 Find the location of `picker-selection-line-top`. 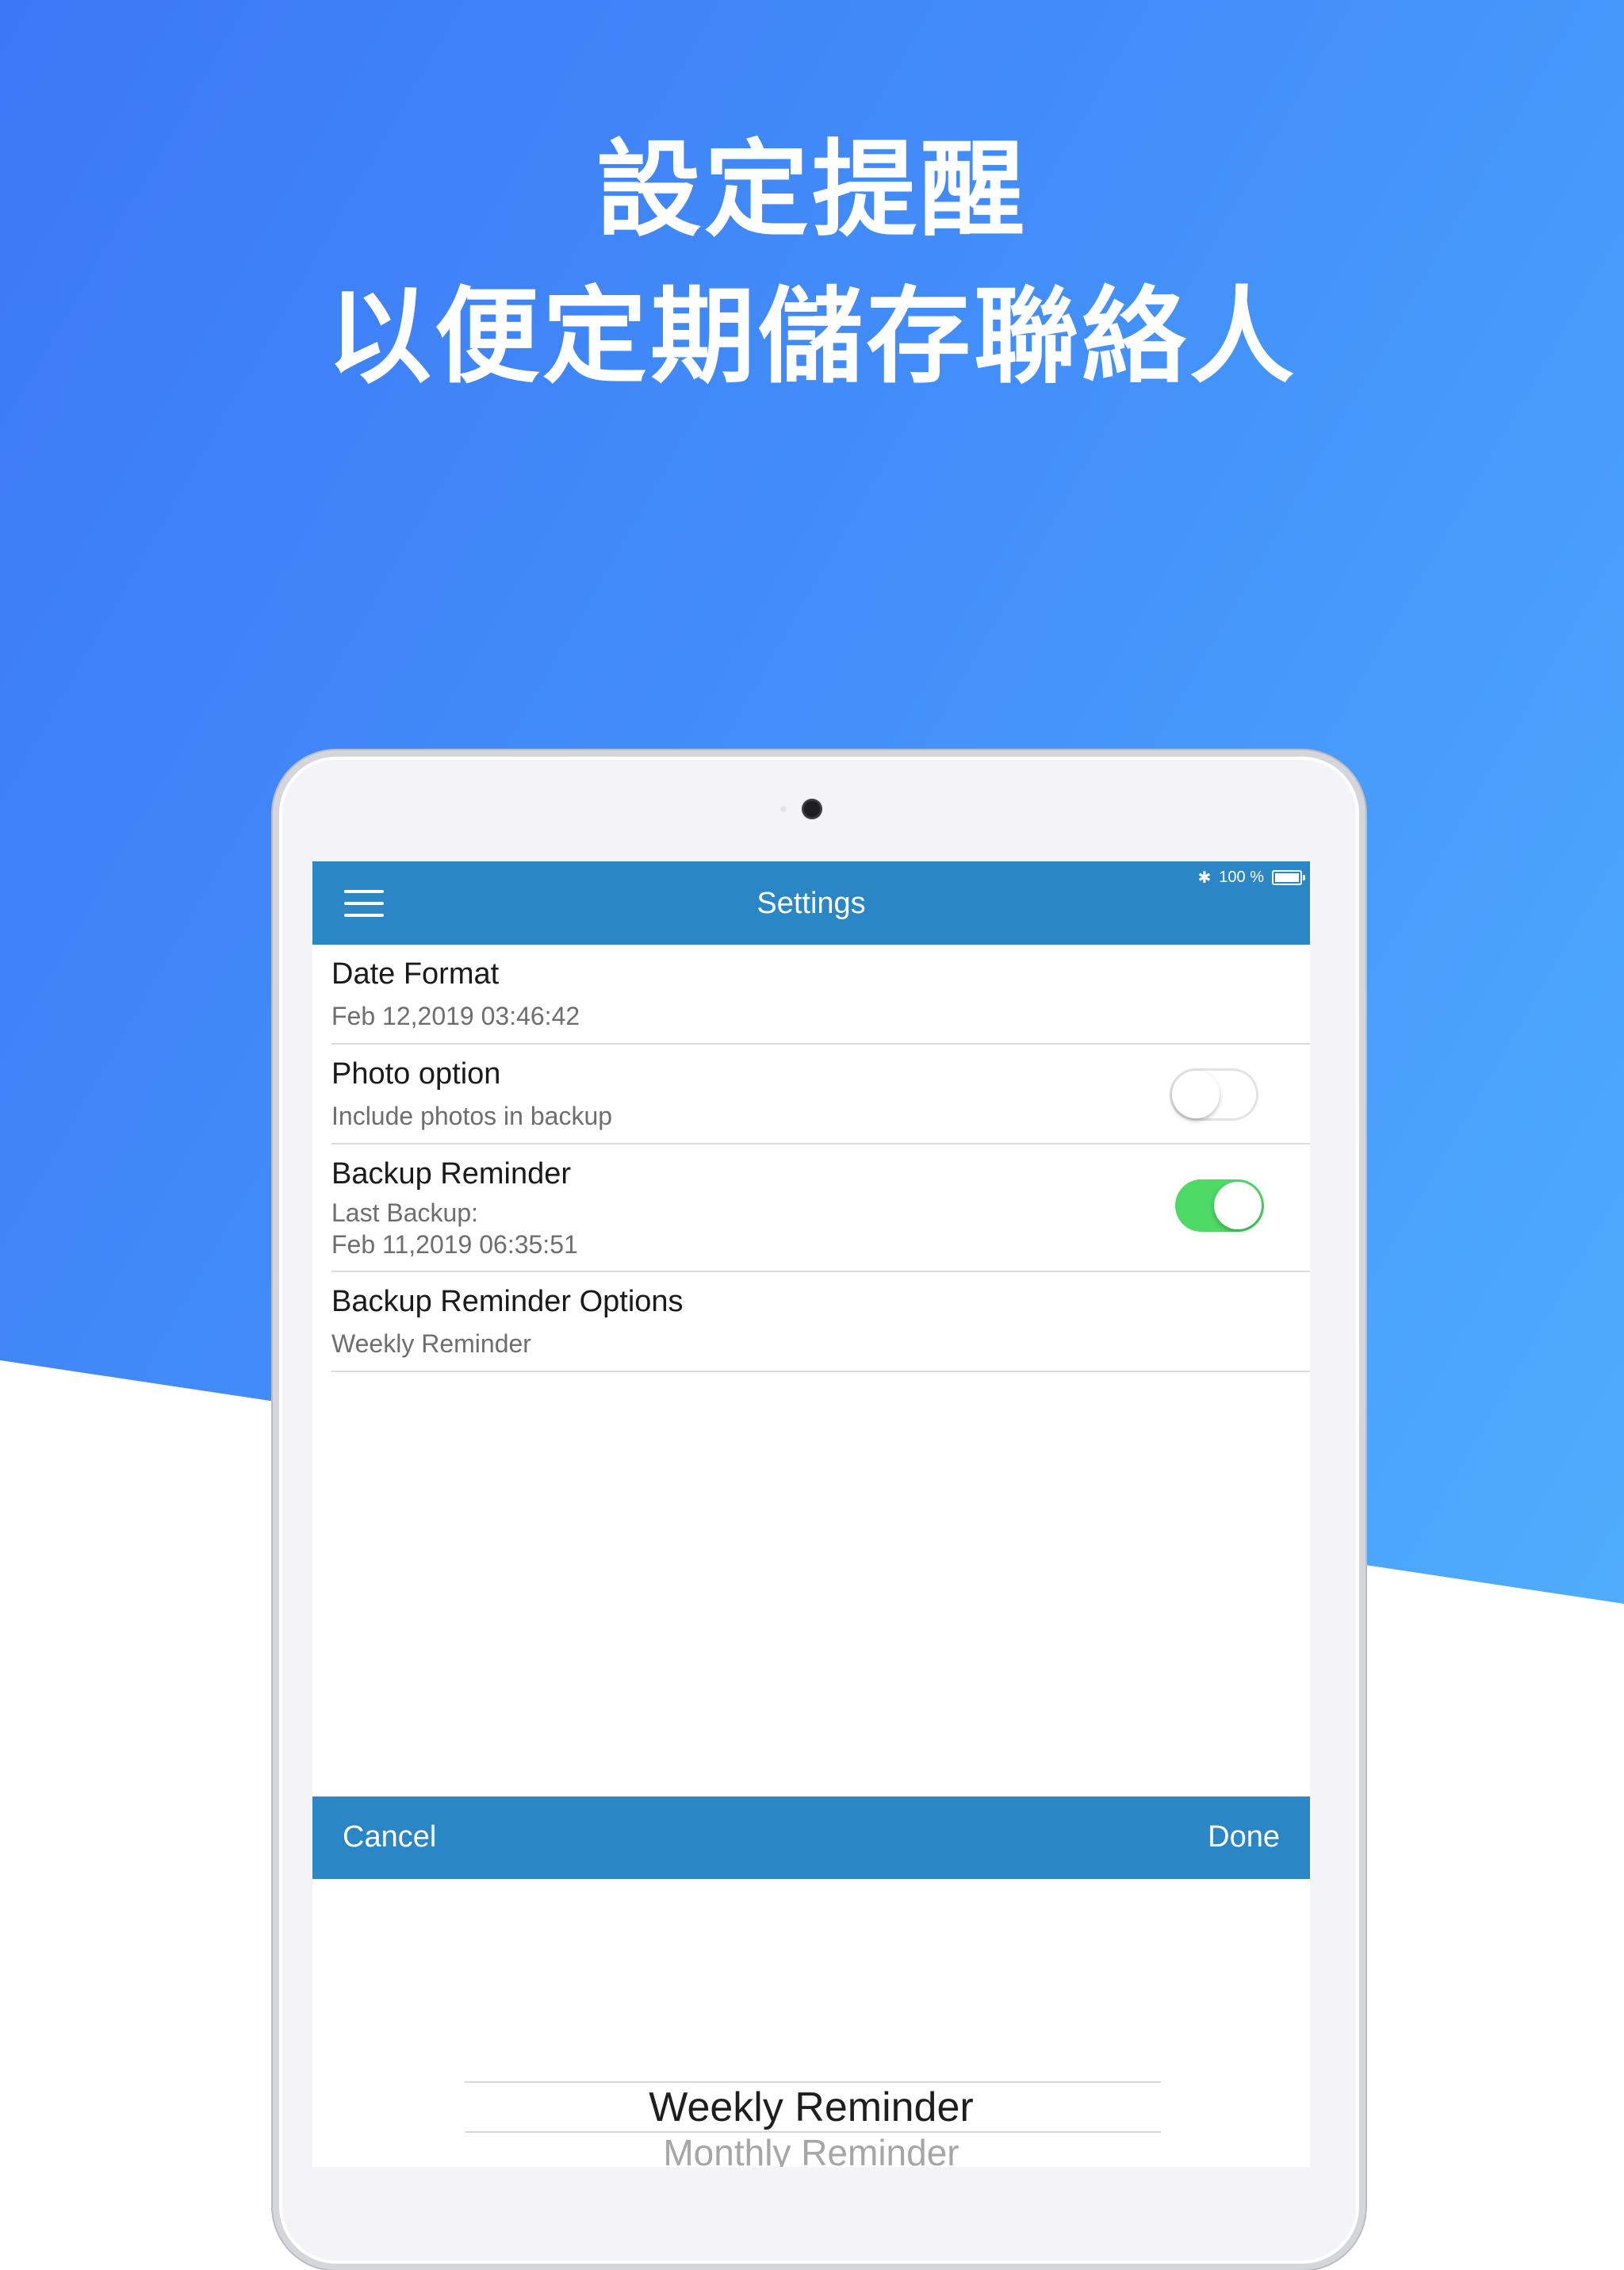

picker-selection-line-top is located at coordinates (813, 2082).